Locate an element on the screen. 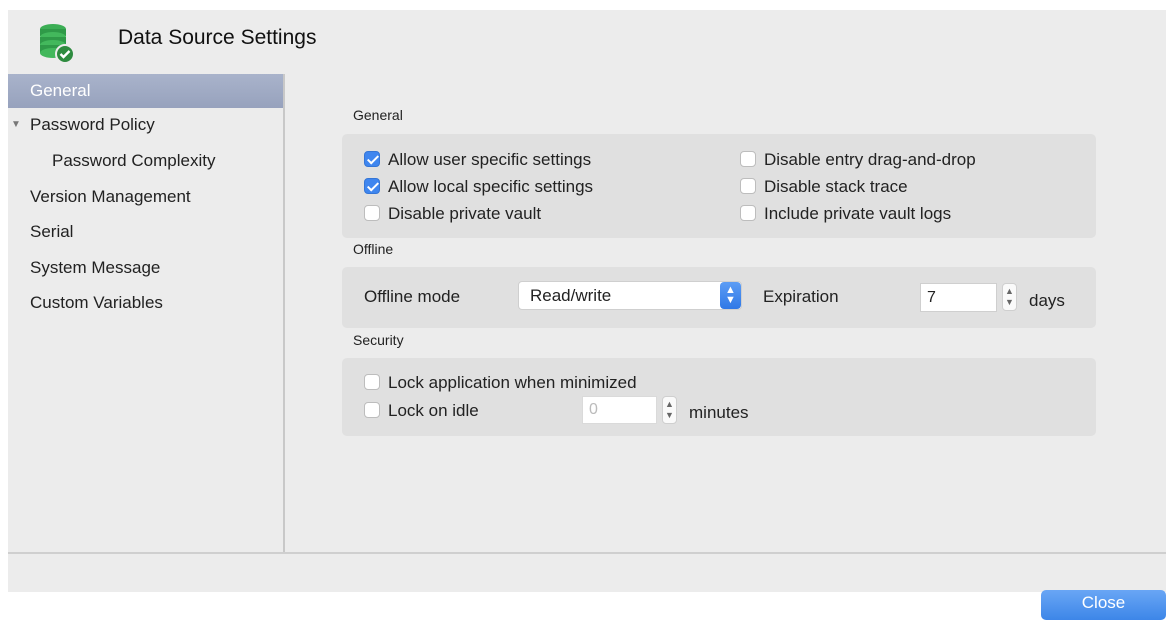 The image size is (1166, 620). sidebar-item-serial: Serial is located at coordinates (145, 232).